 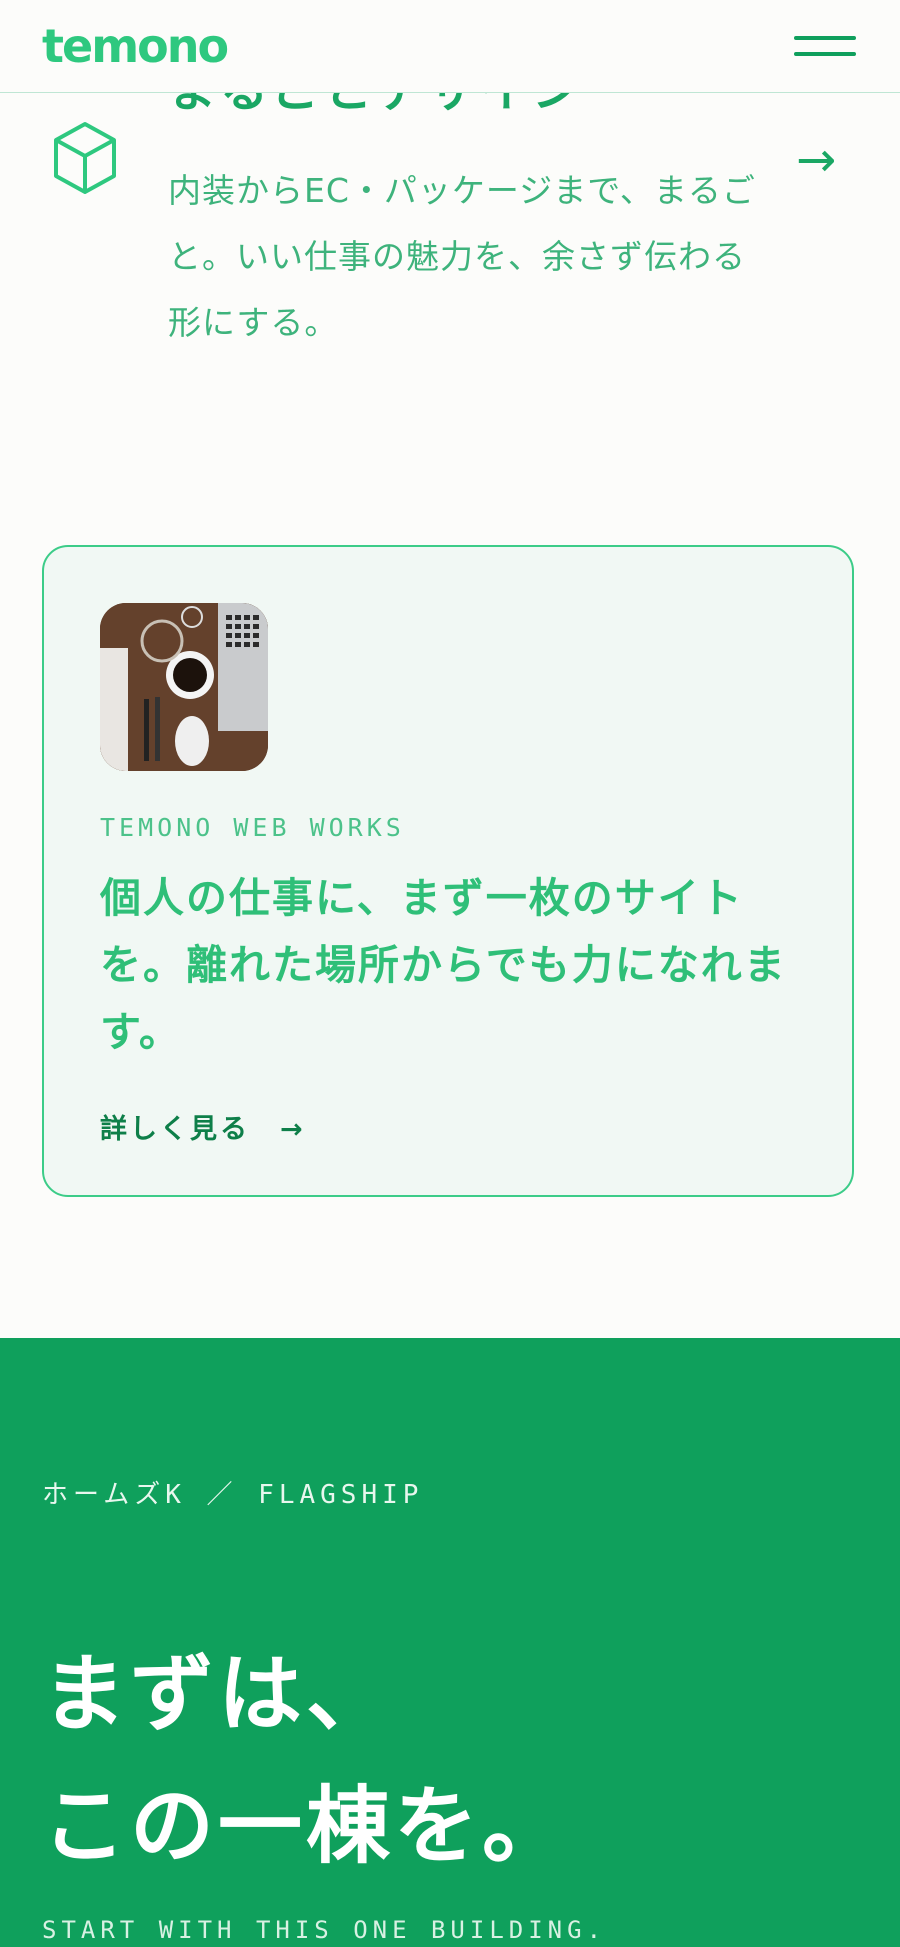 I want to click on menu-line-top, so click(x=825, y=38).